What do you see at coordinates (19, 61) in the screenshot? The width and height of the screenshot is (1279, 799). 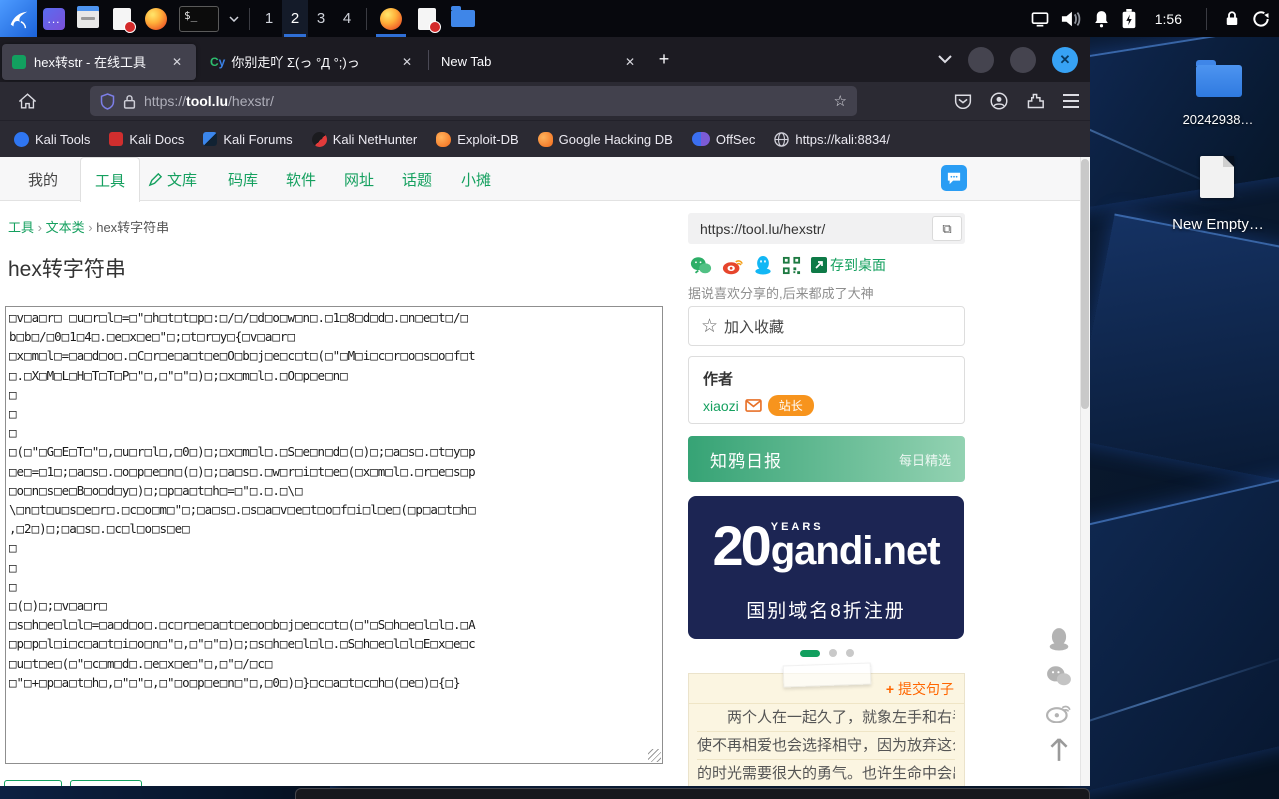 I see `tab-favicon` at bounding box center [19, 61].